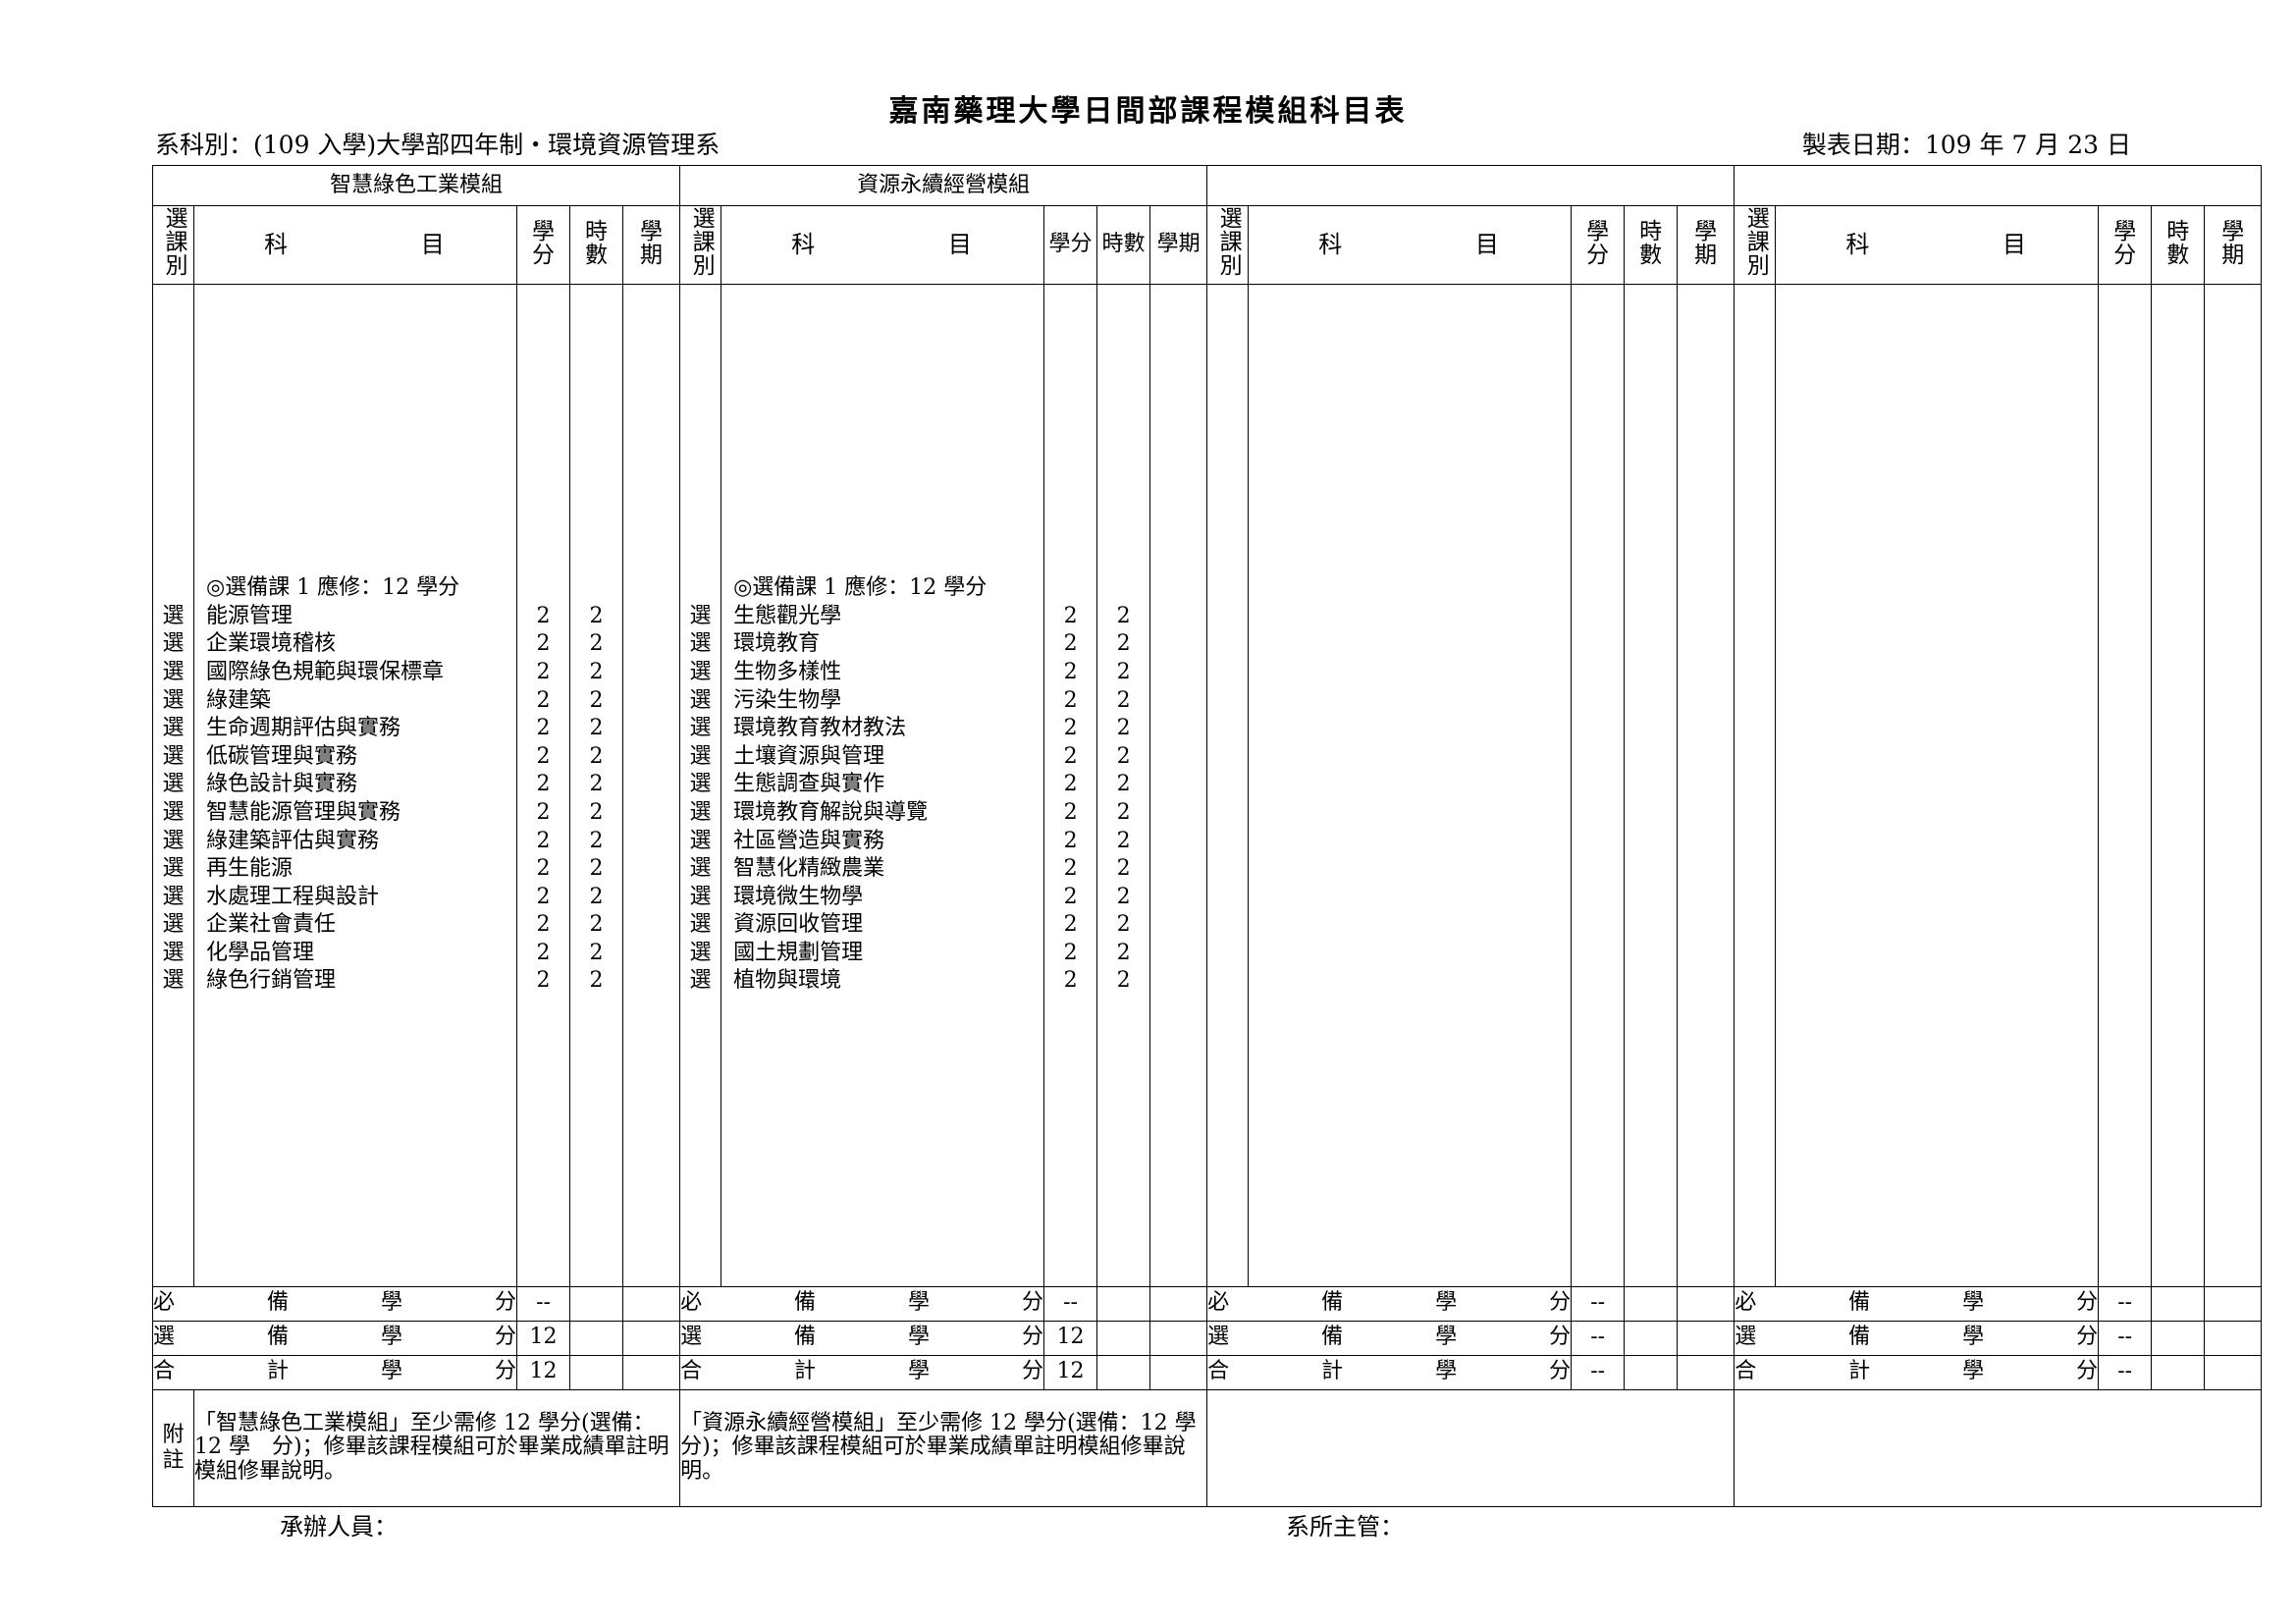  Describe the element at coordinates (334, 1338) in the screenshot. I see `summary-label-elective-1: 選備學分` at that location.